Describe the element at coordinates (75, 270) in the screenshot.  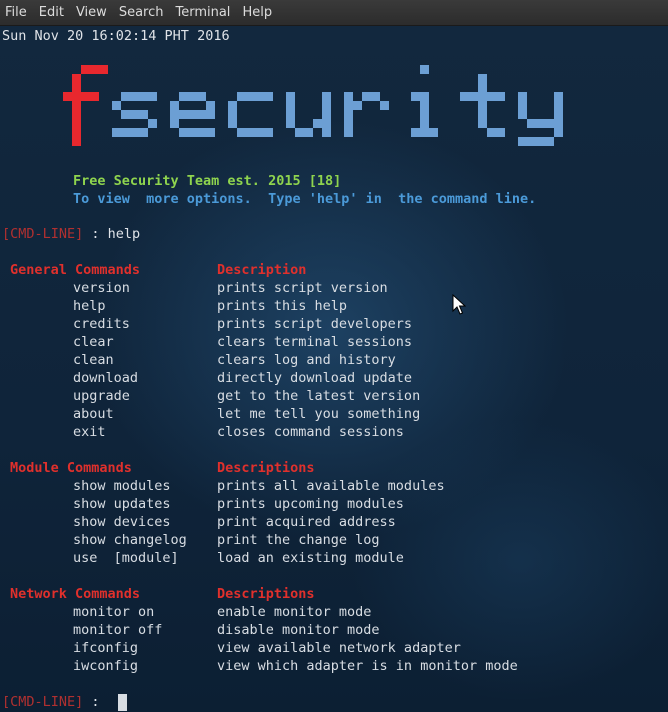
I see `section-heading-general: General Commands` at that location.